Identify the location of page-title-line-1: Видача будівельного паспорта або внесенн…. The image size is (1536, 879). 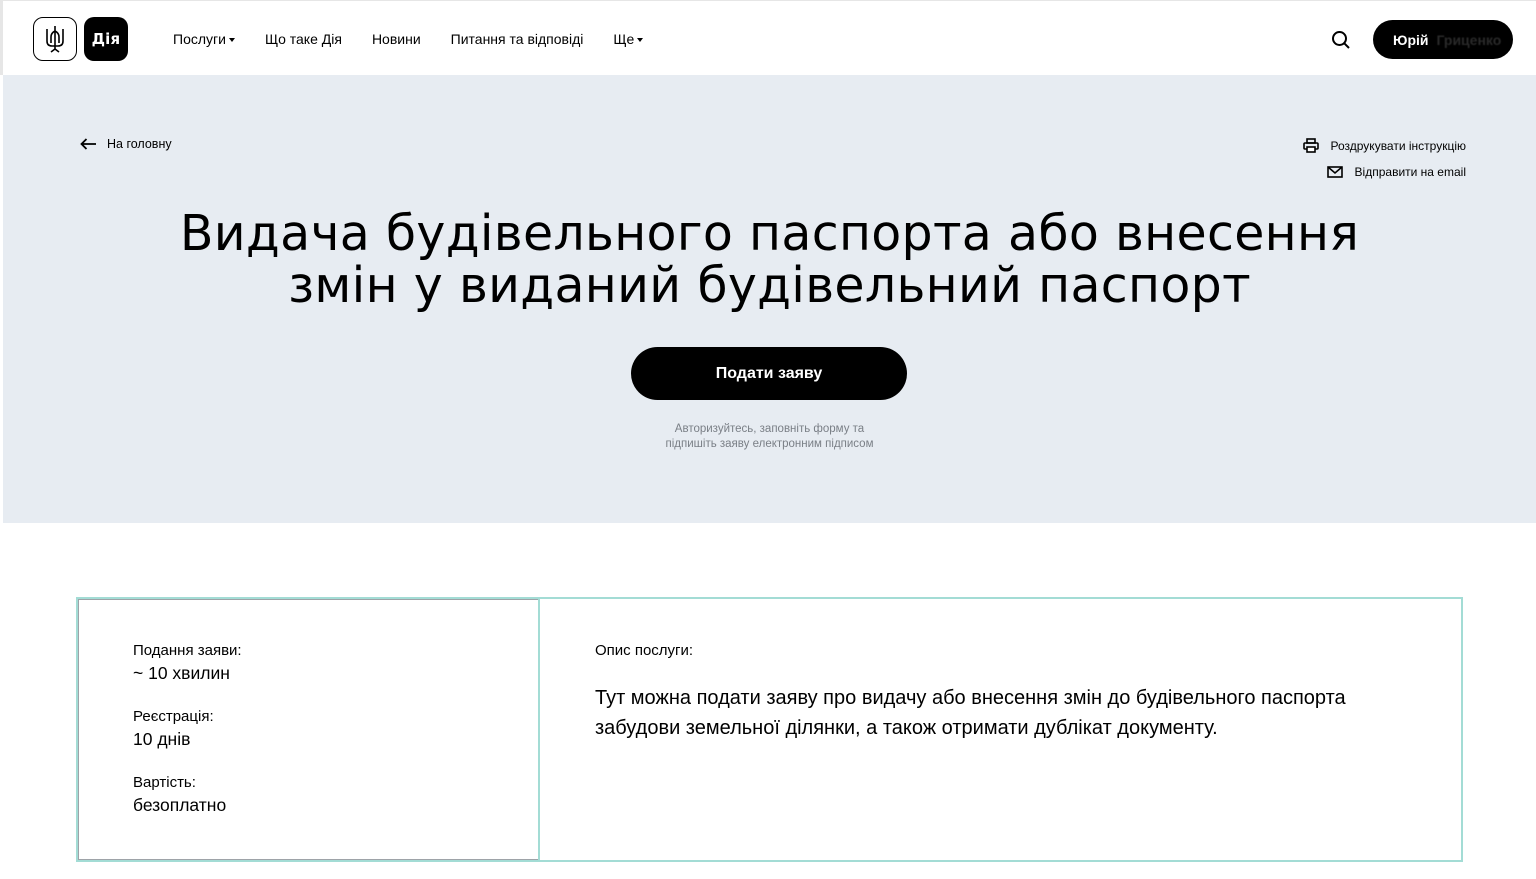
(769, 233).